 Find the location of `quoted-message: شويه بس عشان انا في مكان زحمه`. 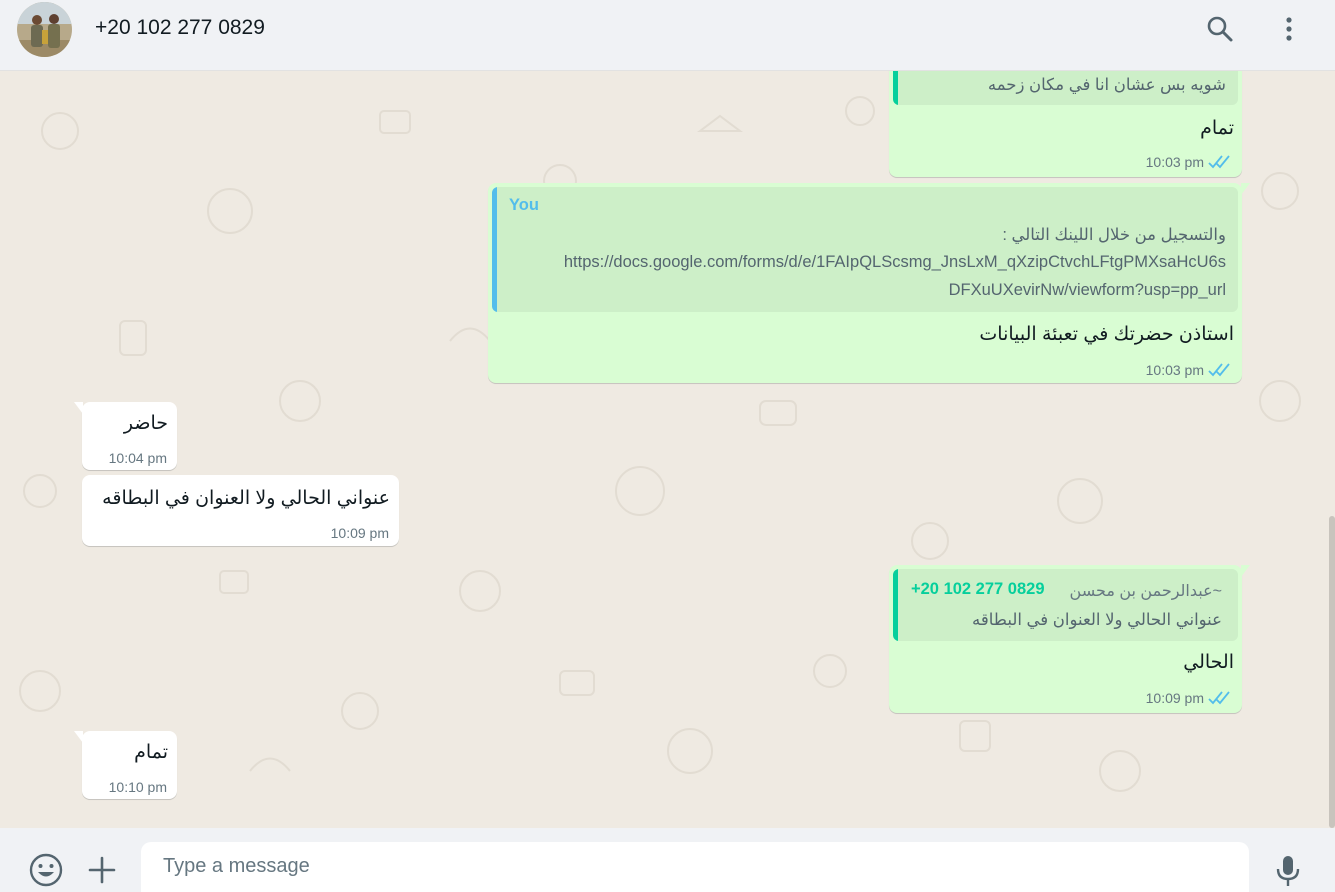

quoted-message: شويه بس عشان انا في مكان زحمه is located at coordinates (1065, 88).